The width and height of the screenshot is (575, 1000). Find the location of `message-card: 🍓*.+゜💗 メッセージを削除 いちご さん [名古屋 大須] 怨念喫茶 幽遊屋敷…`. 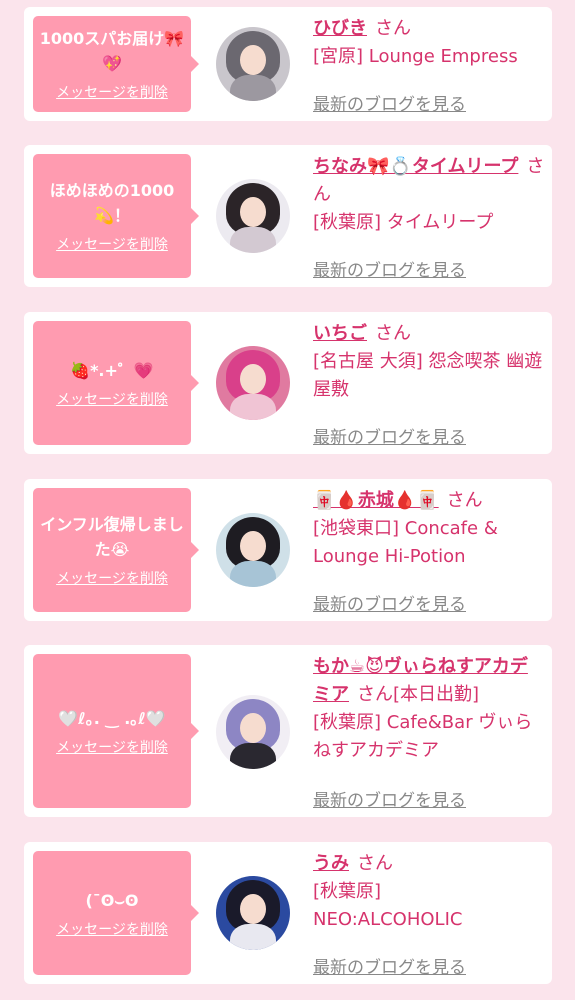

message-card: 🍓*.+゜💗 メッセージを削除 いちご さん [名古屋 大須] 怨念喫茶 幽遊屋敷… is located at coordinates (288, 383).